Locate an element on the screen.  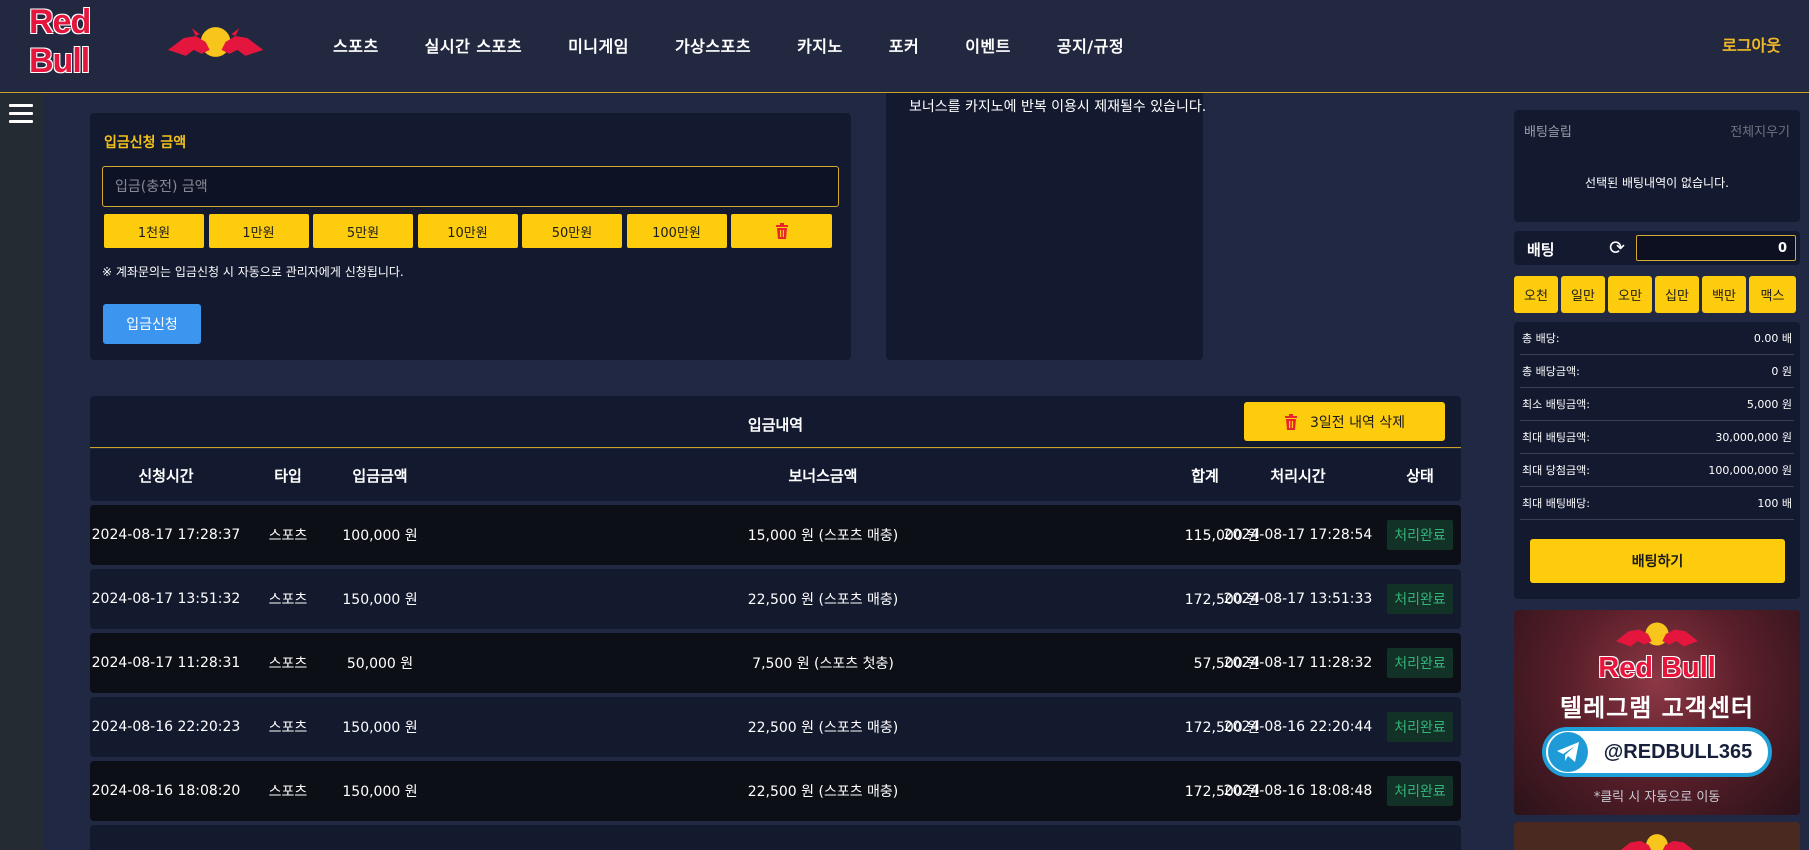
banner-note: *클릭 시 자동으로 이동 is located at coordinates (1657, 797).